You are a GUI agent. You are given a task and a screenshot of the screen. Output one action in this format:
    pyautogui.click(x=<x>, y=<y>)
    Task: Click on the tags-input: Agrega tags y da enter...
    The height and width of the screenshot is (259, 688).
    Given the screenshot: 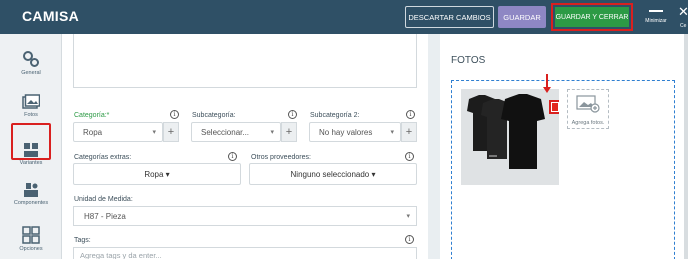 What is the action you would take?
    pyautogui.click(x=245, y=253)
    